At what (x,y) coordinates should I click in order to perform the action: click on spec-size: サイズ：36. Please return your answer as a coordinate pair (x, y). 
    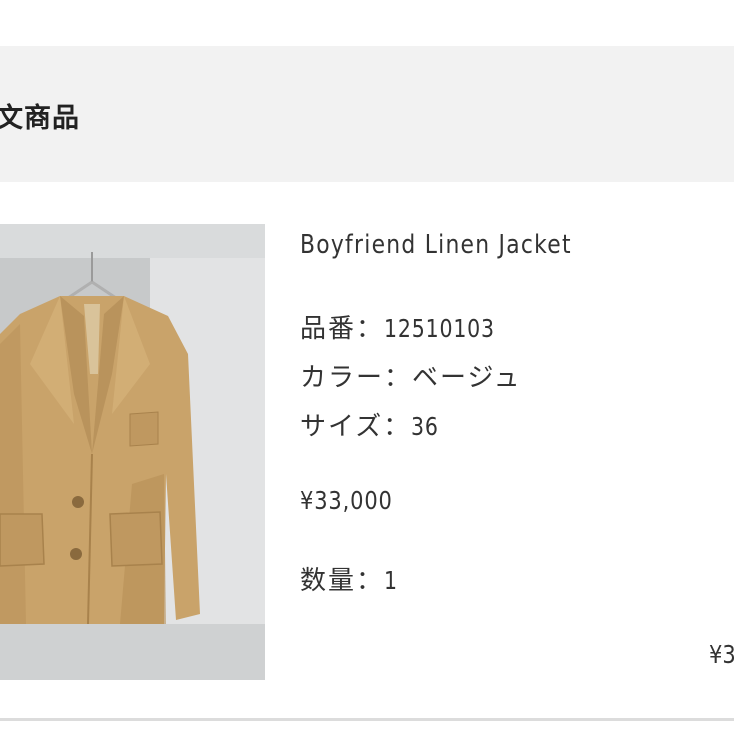
    Looking at the image, I should click on (372, 424).